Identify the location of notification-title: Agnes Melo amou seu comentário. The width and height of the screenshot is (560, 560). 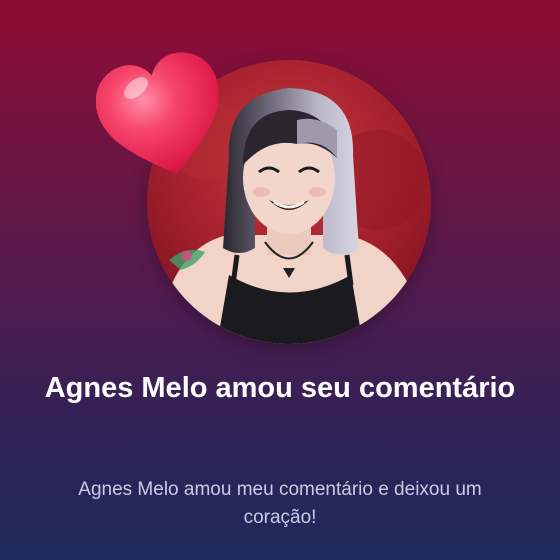
(280, 388).